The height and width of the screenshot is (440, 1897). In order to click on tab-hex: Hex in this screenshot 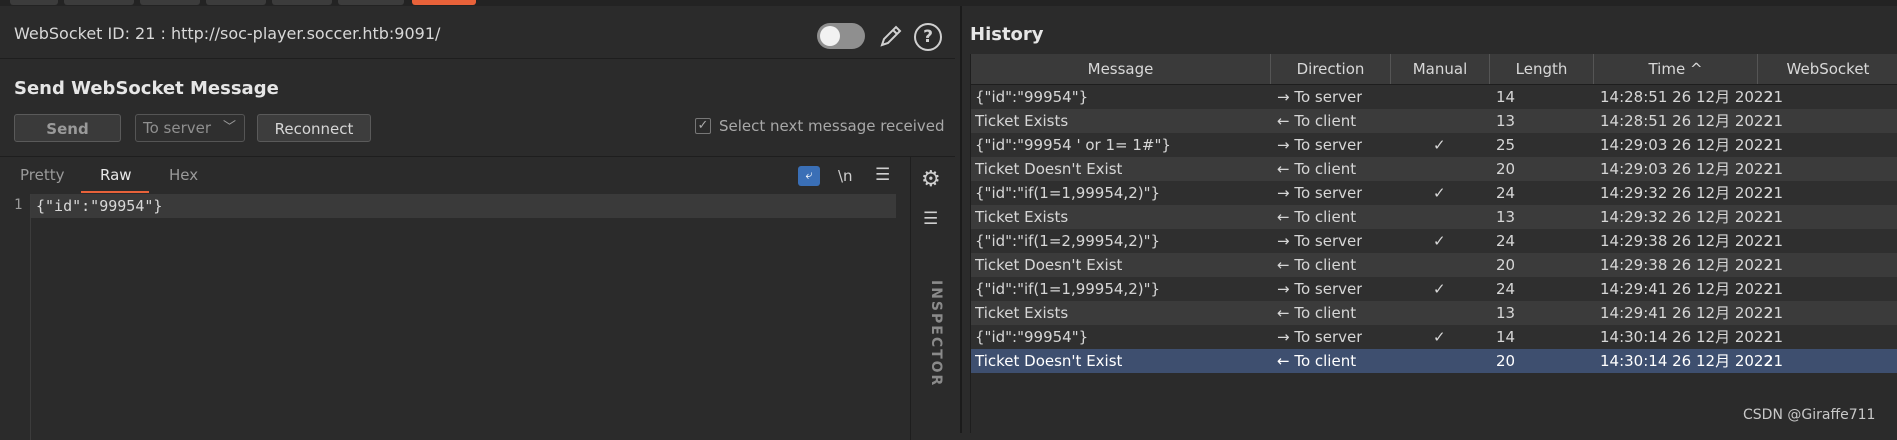, I will do `click(183, 175)`.